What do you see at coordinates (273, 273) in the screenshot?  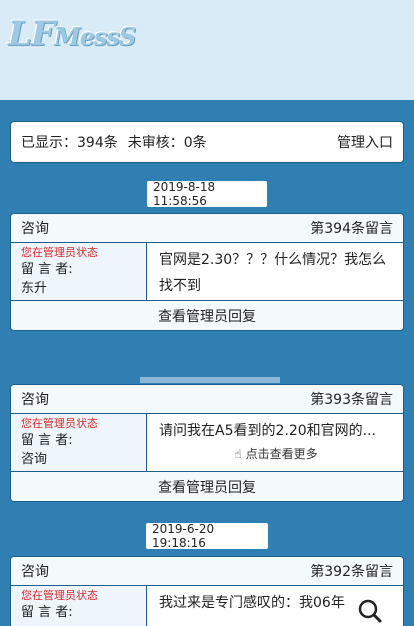 I see `message-content: 官网是2.30？？？什么情况？我怎么找不到` at bounding box center [273, 273].